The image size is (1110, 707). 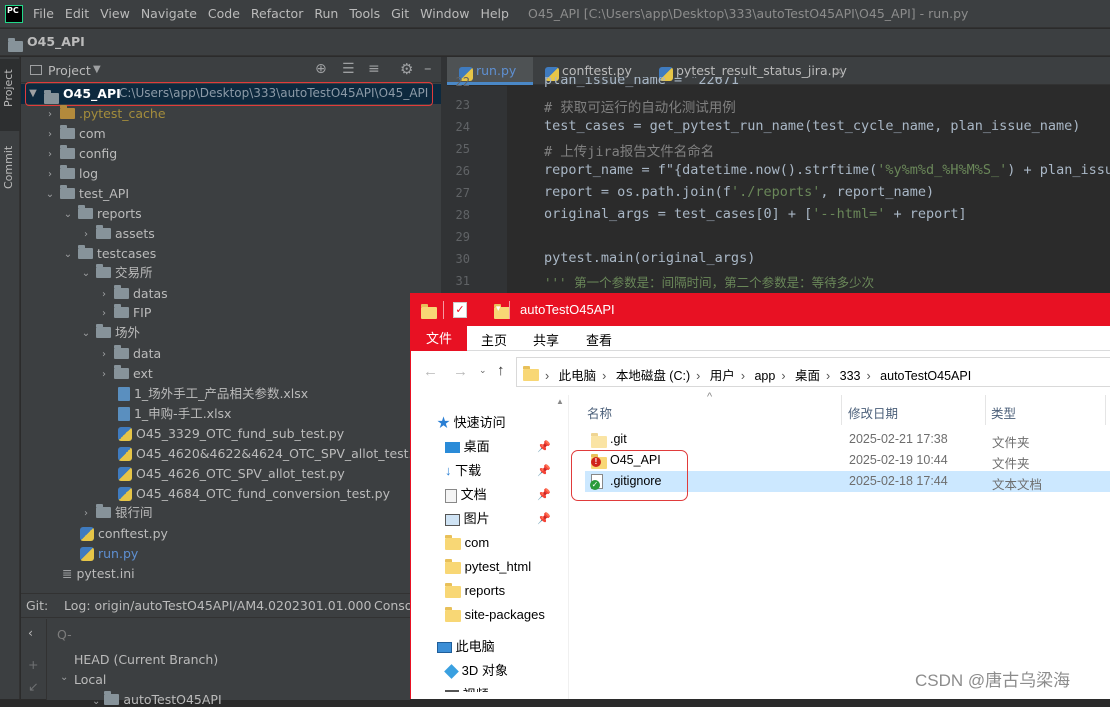 What do you see at coordinates (475, 591) in the screenshot?
I see `nav-item: reports` at bounding box center [475, 591].